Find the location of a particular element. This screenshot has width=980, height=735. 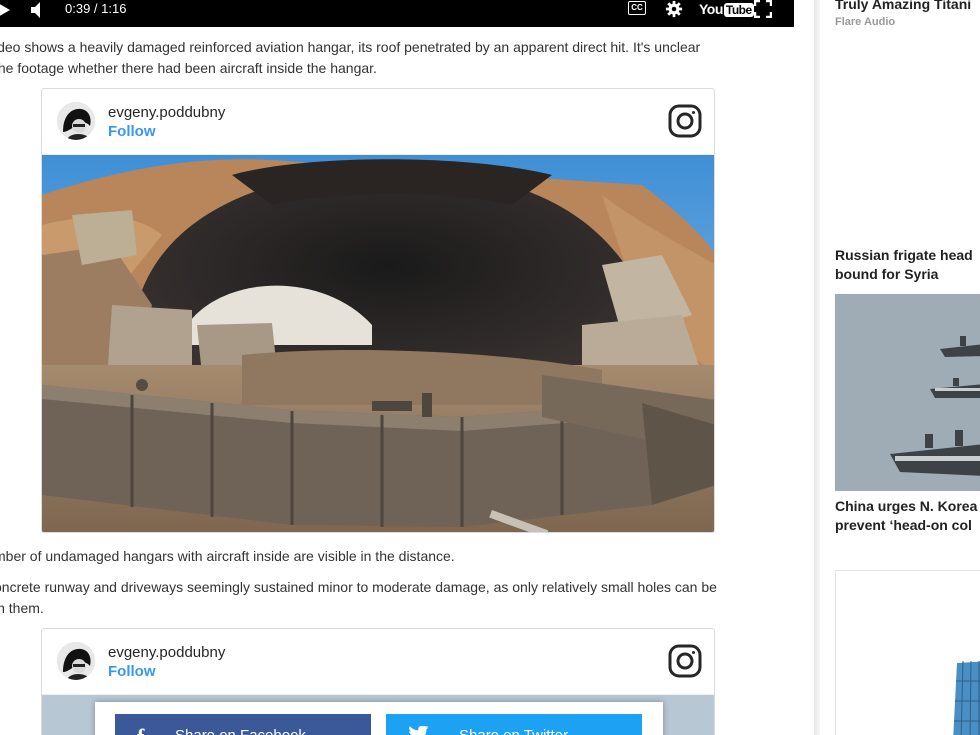

youtube-logo: You Tube is located at coordinates (726, 9).